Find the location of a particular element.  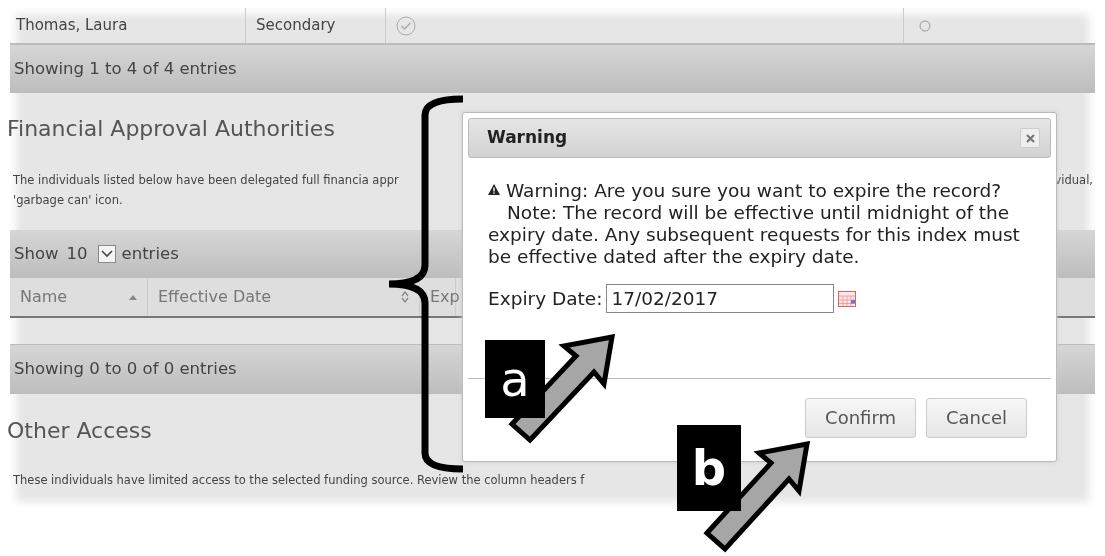

dialog-title: Warning is located at coordinates (527, 138).